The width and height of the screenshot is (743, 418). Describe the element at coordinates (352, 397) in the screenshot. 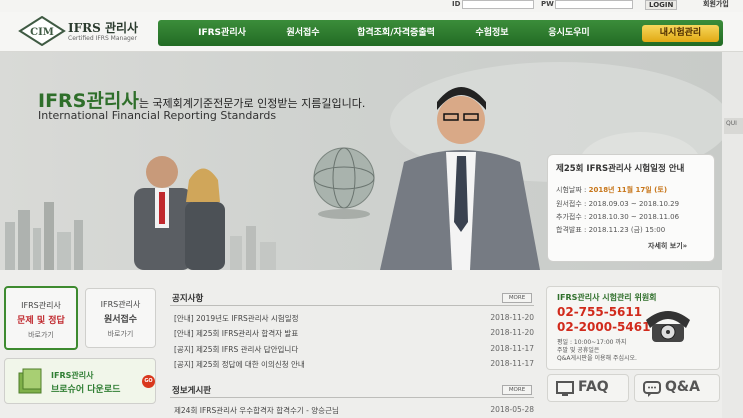

I see `board-divider` at that location.